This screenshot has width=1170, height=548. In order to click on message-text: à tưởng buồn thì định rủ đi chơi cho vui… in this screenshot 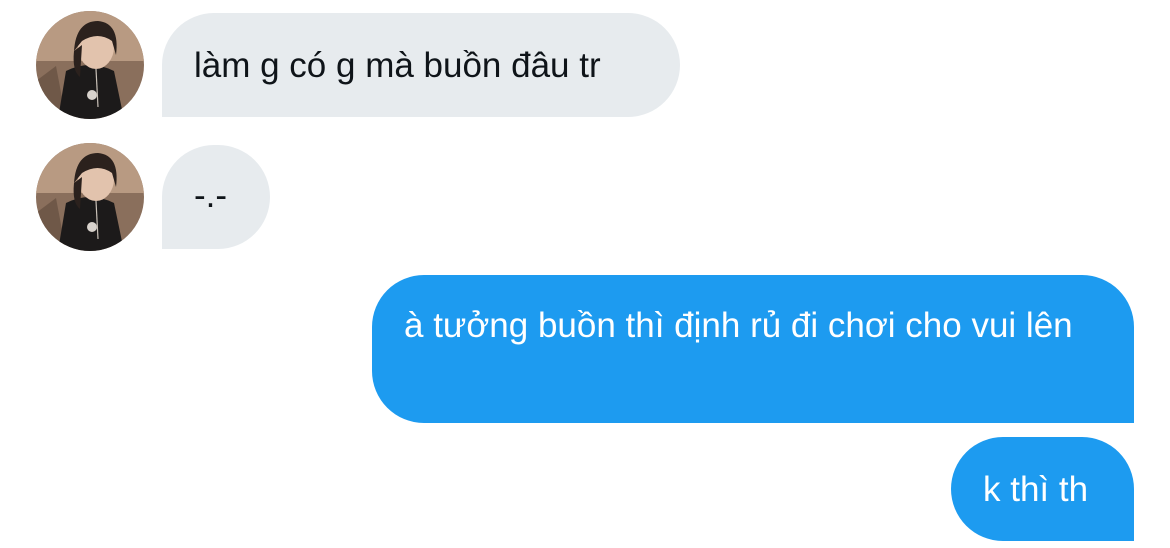, I will do `click(738, 325)`.